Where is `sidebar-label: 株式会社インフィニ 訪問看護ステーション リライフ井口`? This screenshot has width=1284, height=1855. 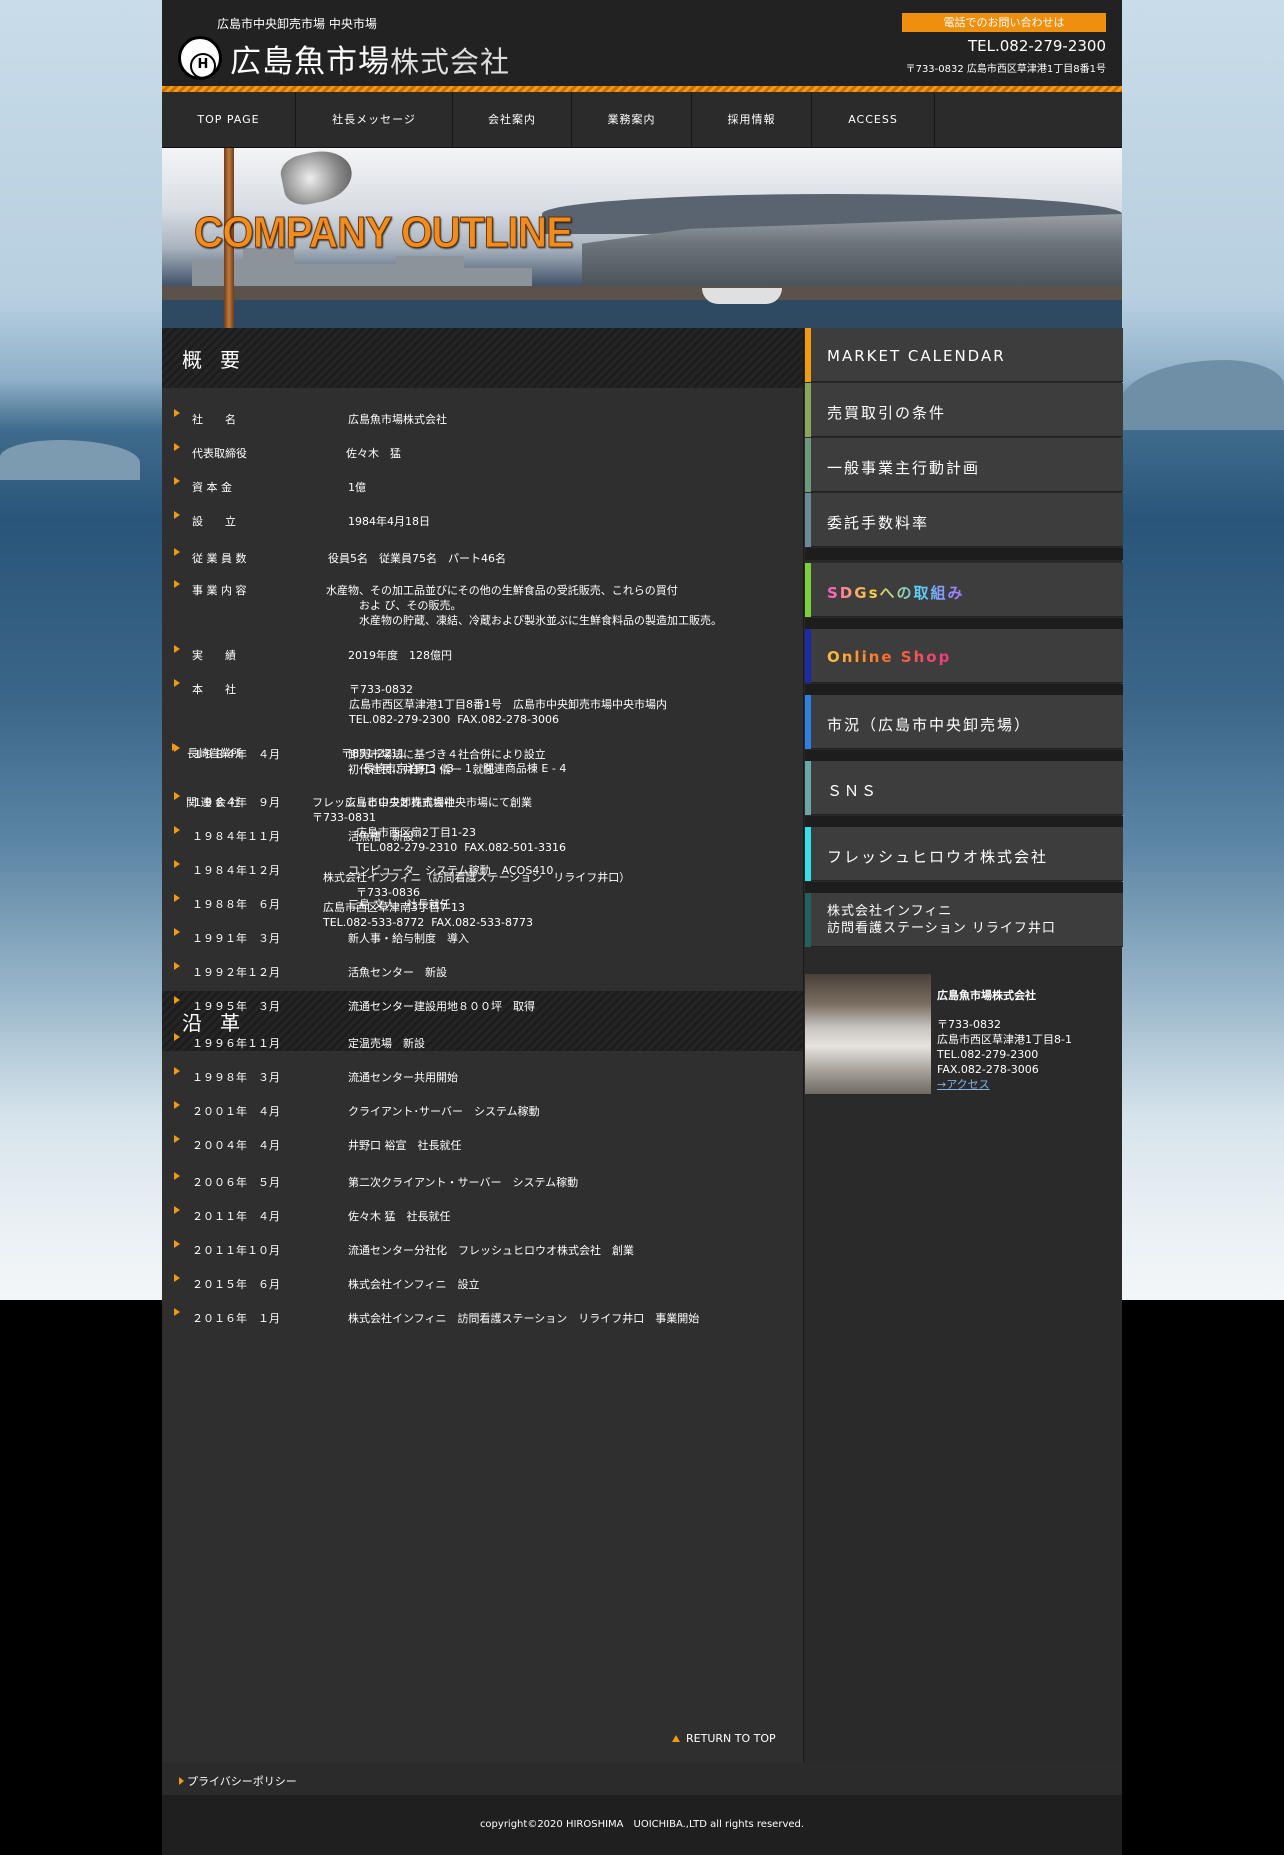
sidebar-label: 株式会社インフィニ 訪問看護ステーション リライフ井口 is located at coordinates (941, 920).